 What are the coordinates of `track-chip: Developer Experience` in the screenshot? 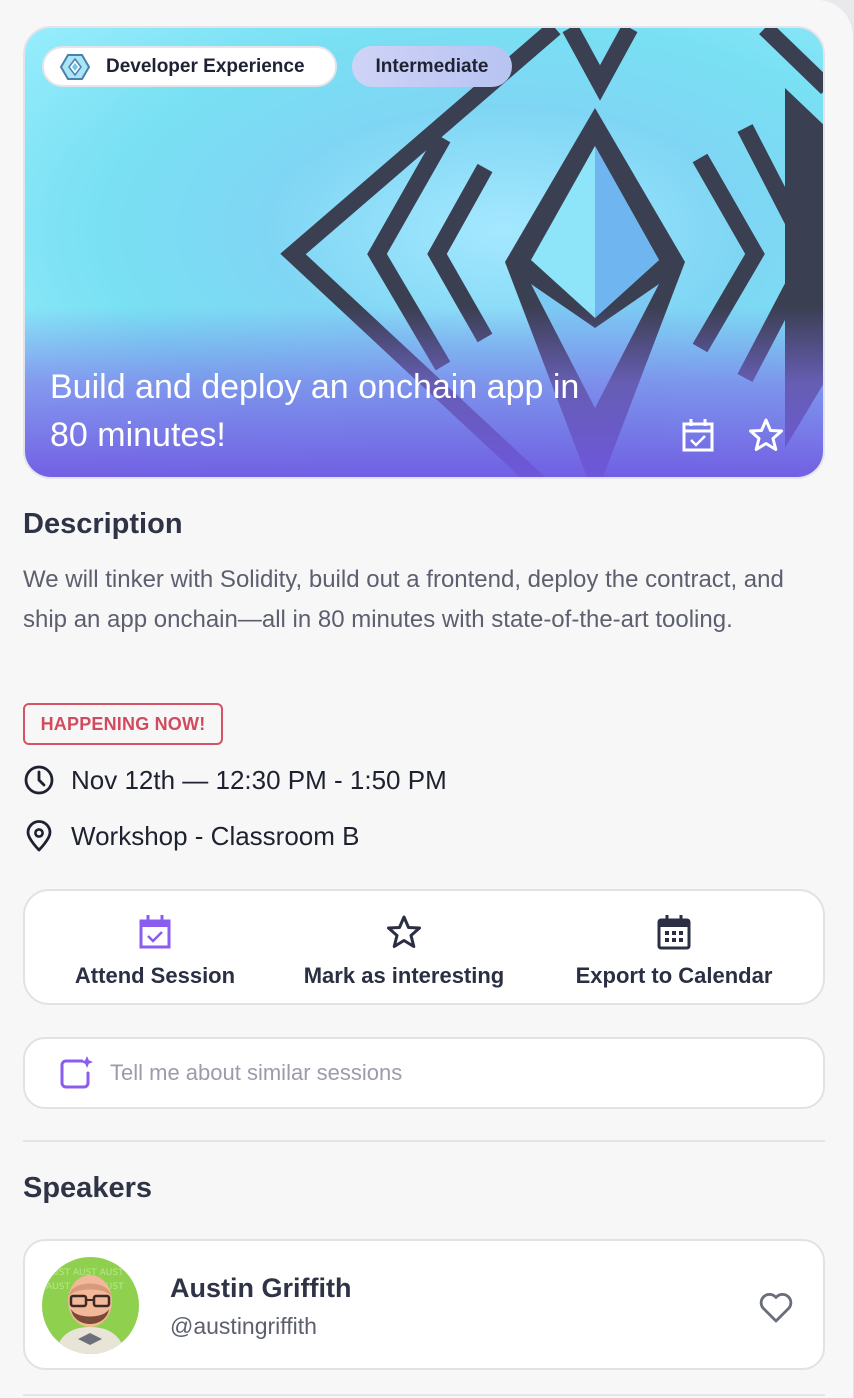 It's located at (189, 66).